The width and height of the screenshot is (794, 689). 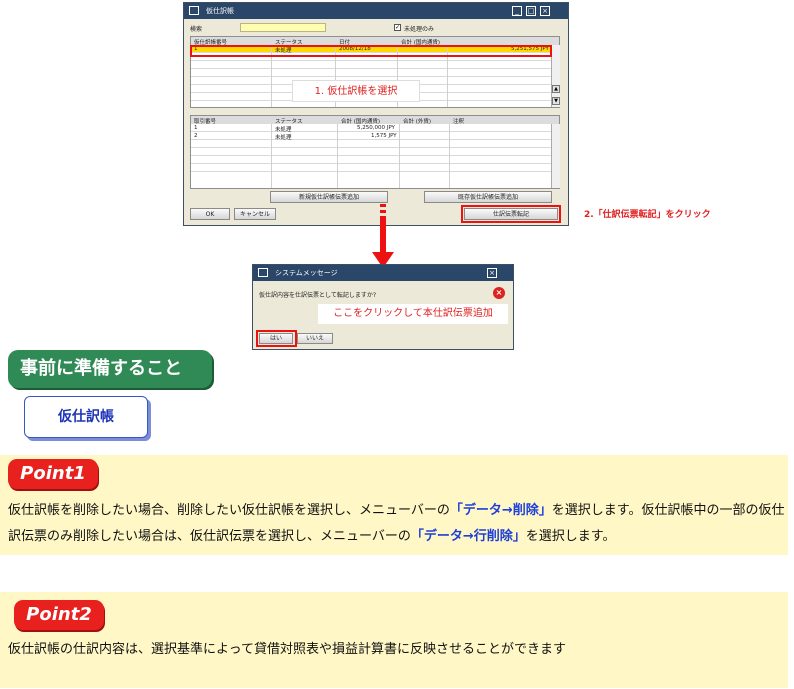 What do you see at coordinates (511, 214) in the screenshot?
I see `post-button-highlight` at bounding box center [511, 214].